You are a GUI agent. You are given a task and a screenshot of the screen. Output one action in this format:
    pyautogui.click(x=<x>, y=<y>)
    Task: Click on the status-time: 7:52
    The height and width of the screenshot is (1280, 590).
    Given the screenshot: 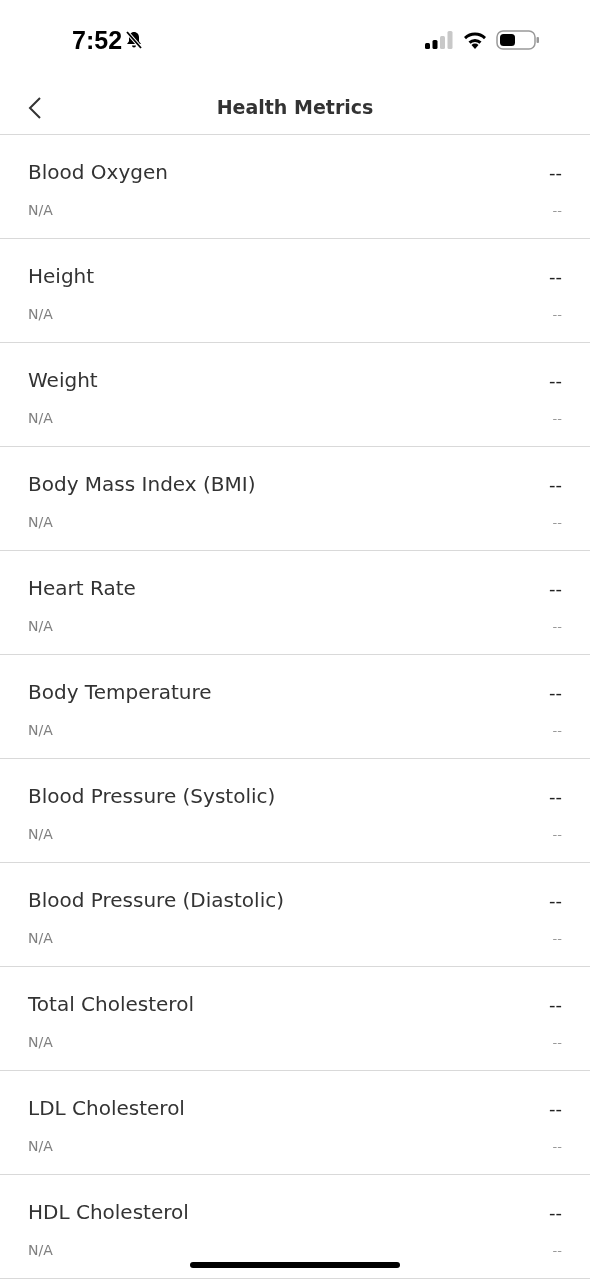 What is the action you would take?
    pyautogui.click(x=97, y=40)
    